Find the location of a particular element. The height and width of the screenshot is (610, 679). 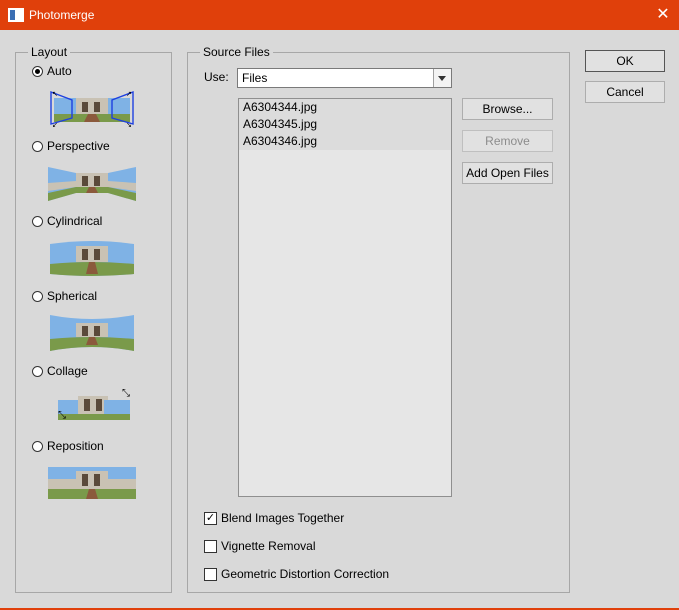

app-icon is located at coordinates (16, 15).